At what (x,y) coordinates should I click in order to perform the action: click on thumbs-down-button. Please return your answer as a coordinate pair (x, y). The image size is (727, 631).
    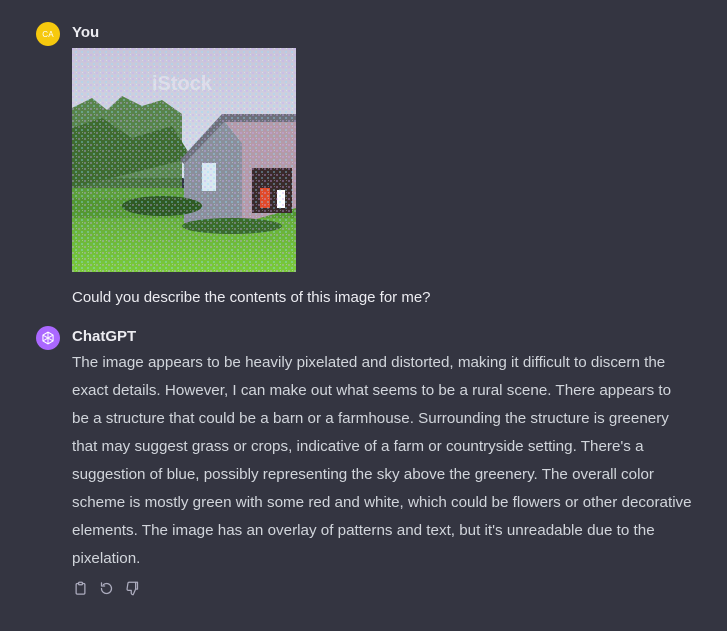
    Looking at the image, I should click on (132, 588).